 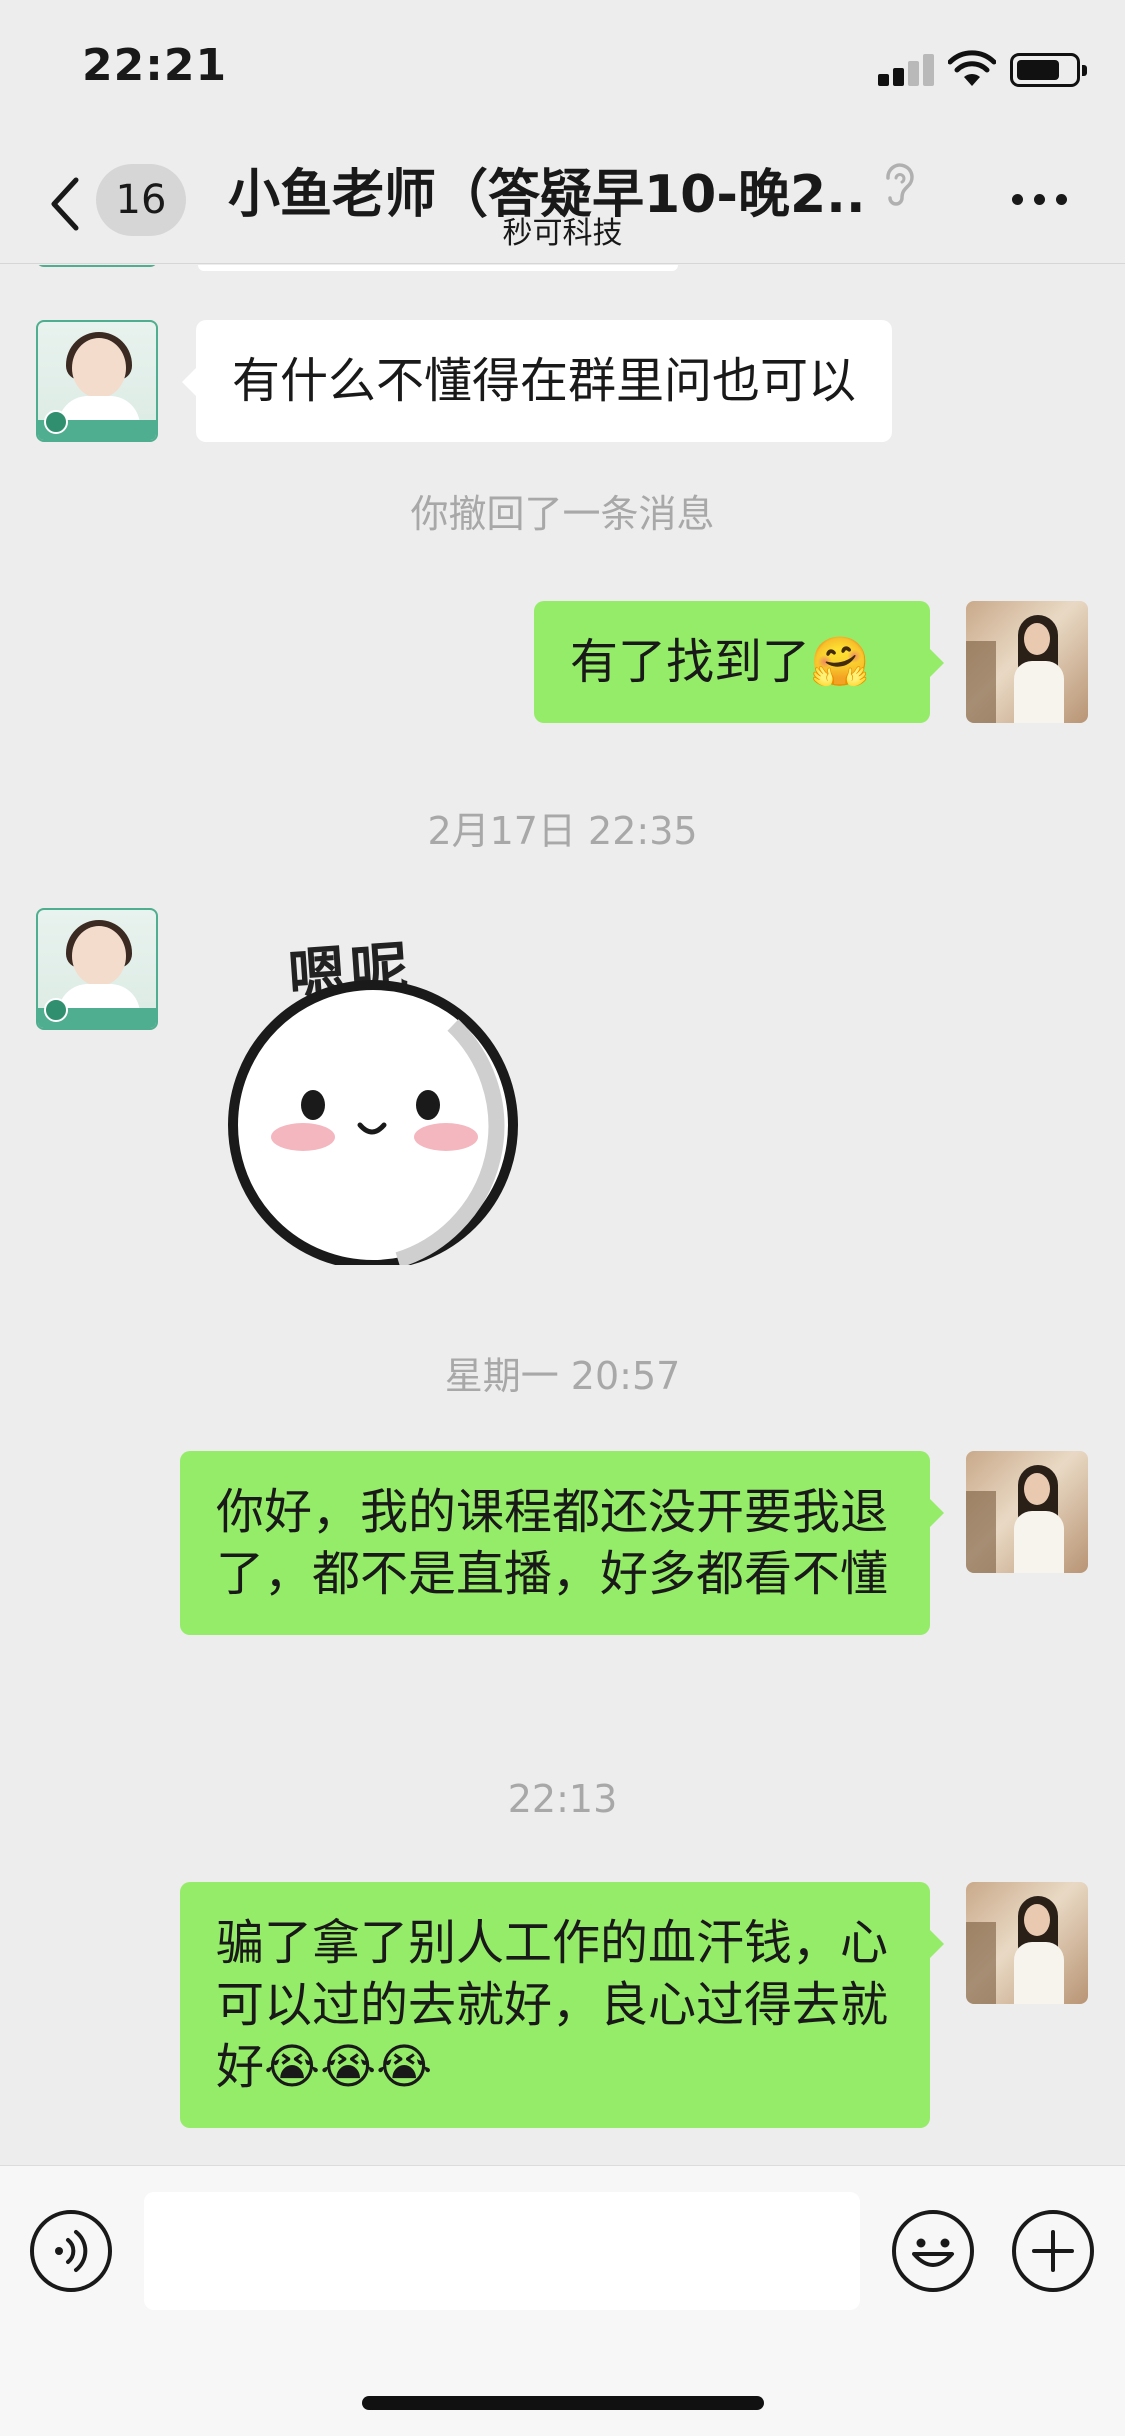 What do you see at coordinates (155, 65) in the screenshot?
I see `status-time: 22:21` at bounding box center [155, 65].